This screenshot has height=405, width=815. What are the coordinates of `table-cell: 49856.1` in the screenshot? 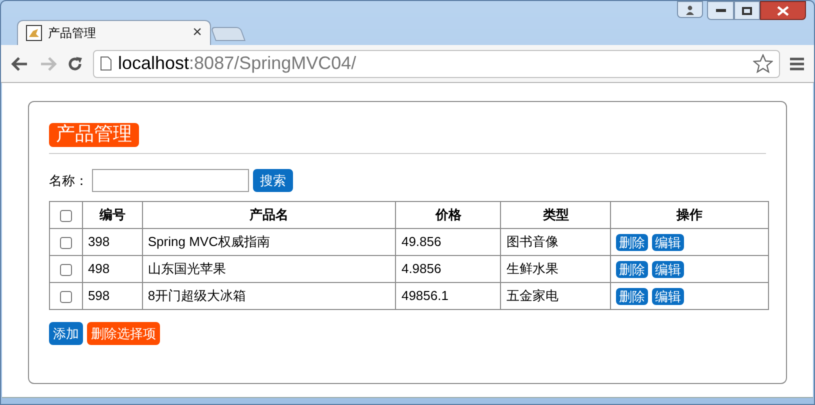 It's located at (424, 296).